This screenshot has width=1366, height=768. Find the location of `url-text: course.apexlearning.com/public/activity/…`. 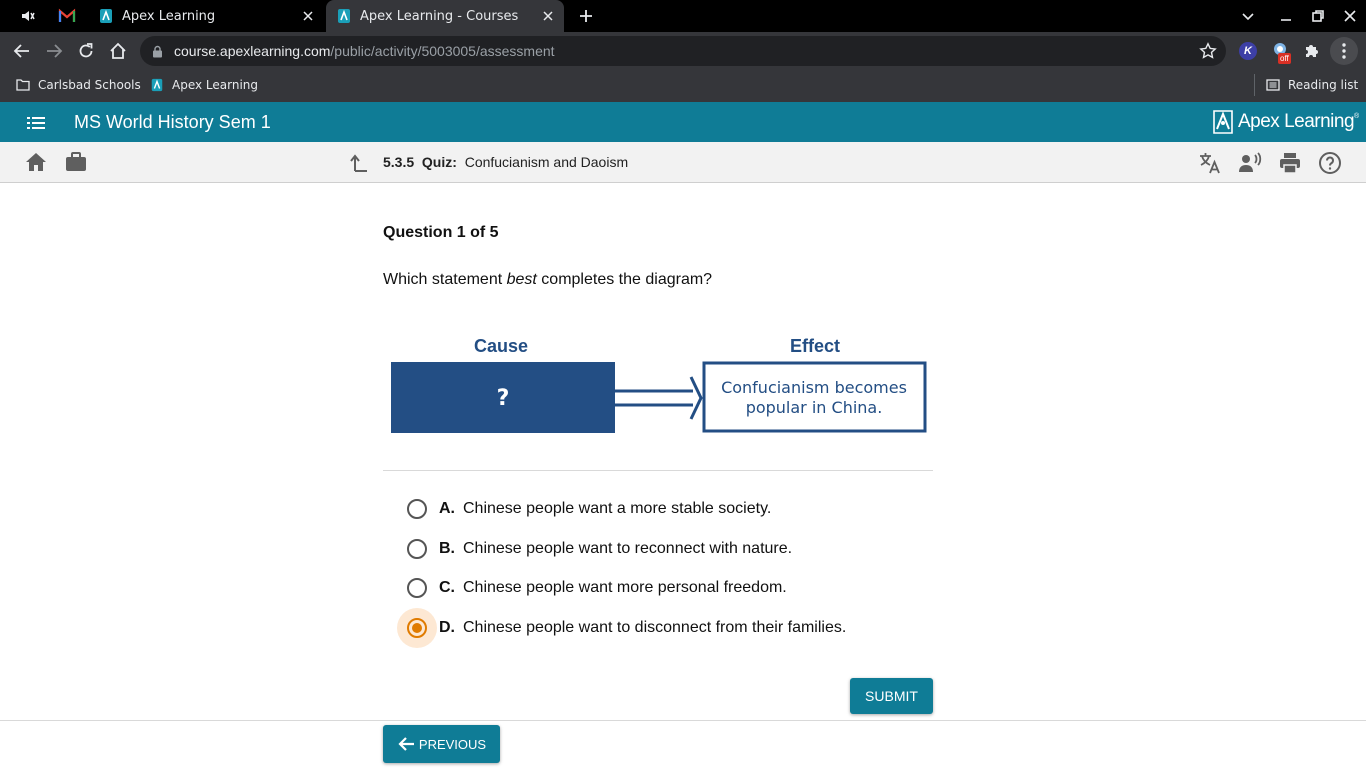

url-text: course.apexlearning.com/public/activity/… is located at coordinates (364, 51).